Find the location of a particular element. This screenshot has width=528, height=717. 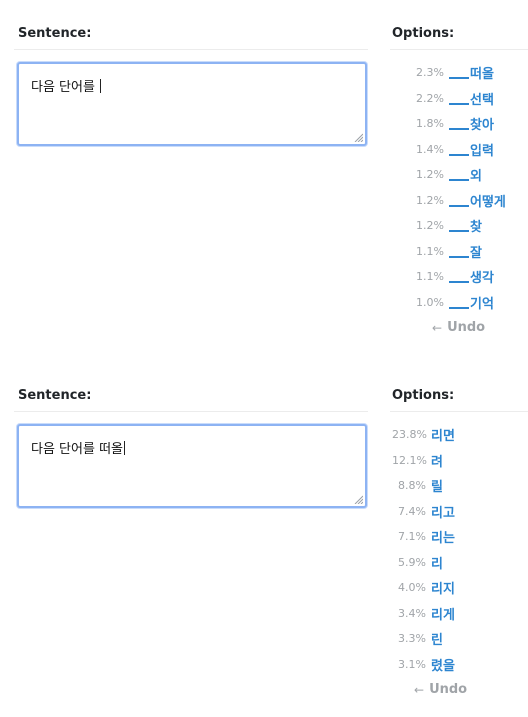

option-item: 2.3% 떠올 is located at coordinates (460, 73).